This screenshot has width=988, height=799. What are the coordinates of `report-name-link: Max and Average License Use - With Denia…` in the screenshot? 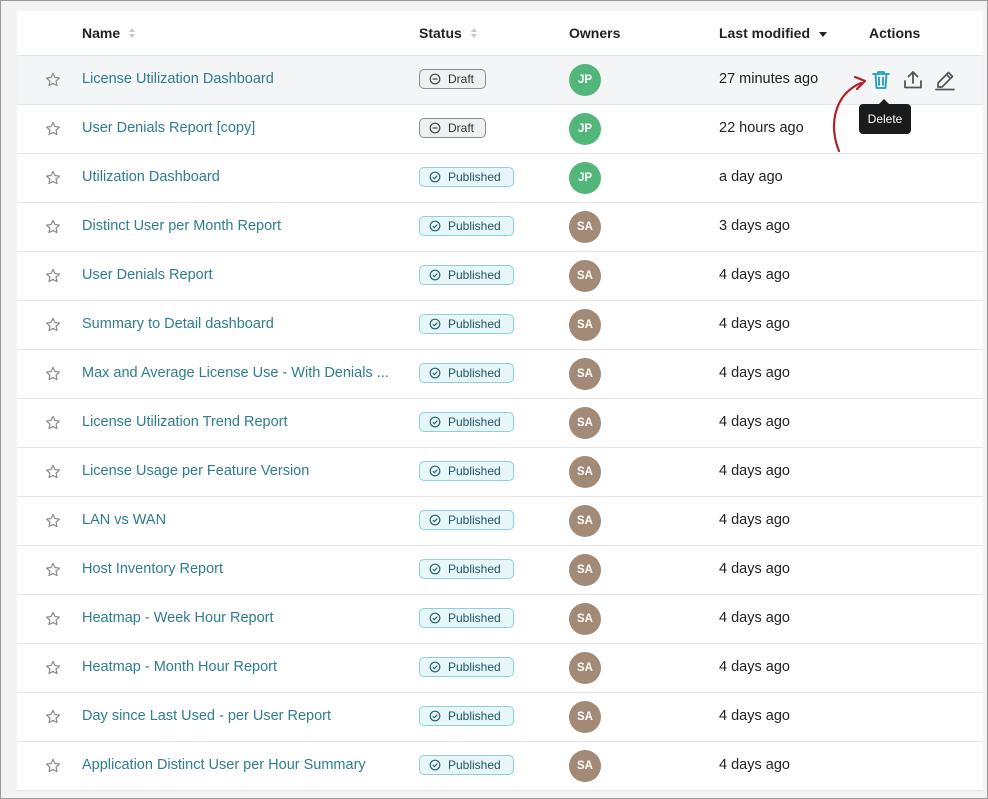 It's located at (235, 373).